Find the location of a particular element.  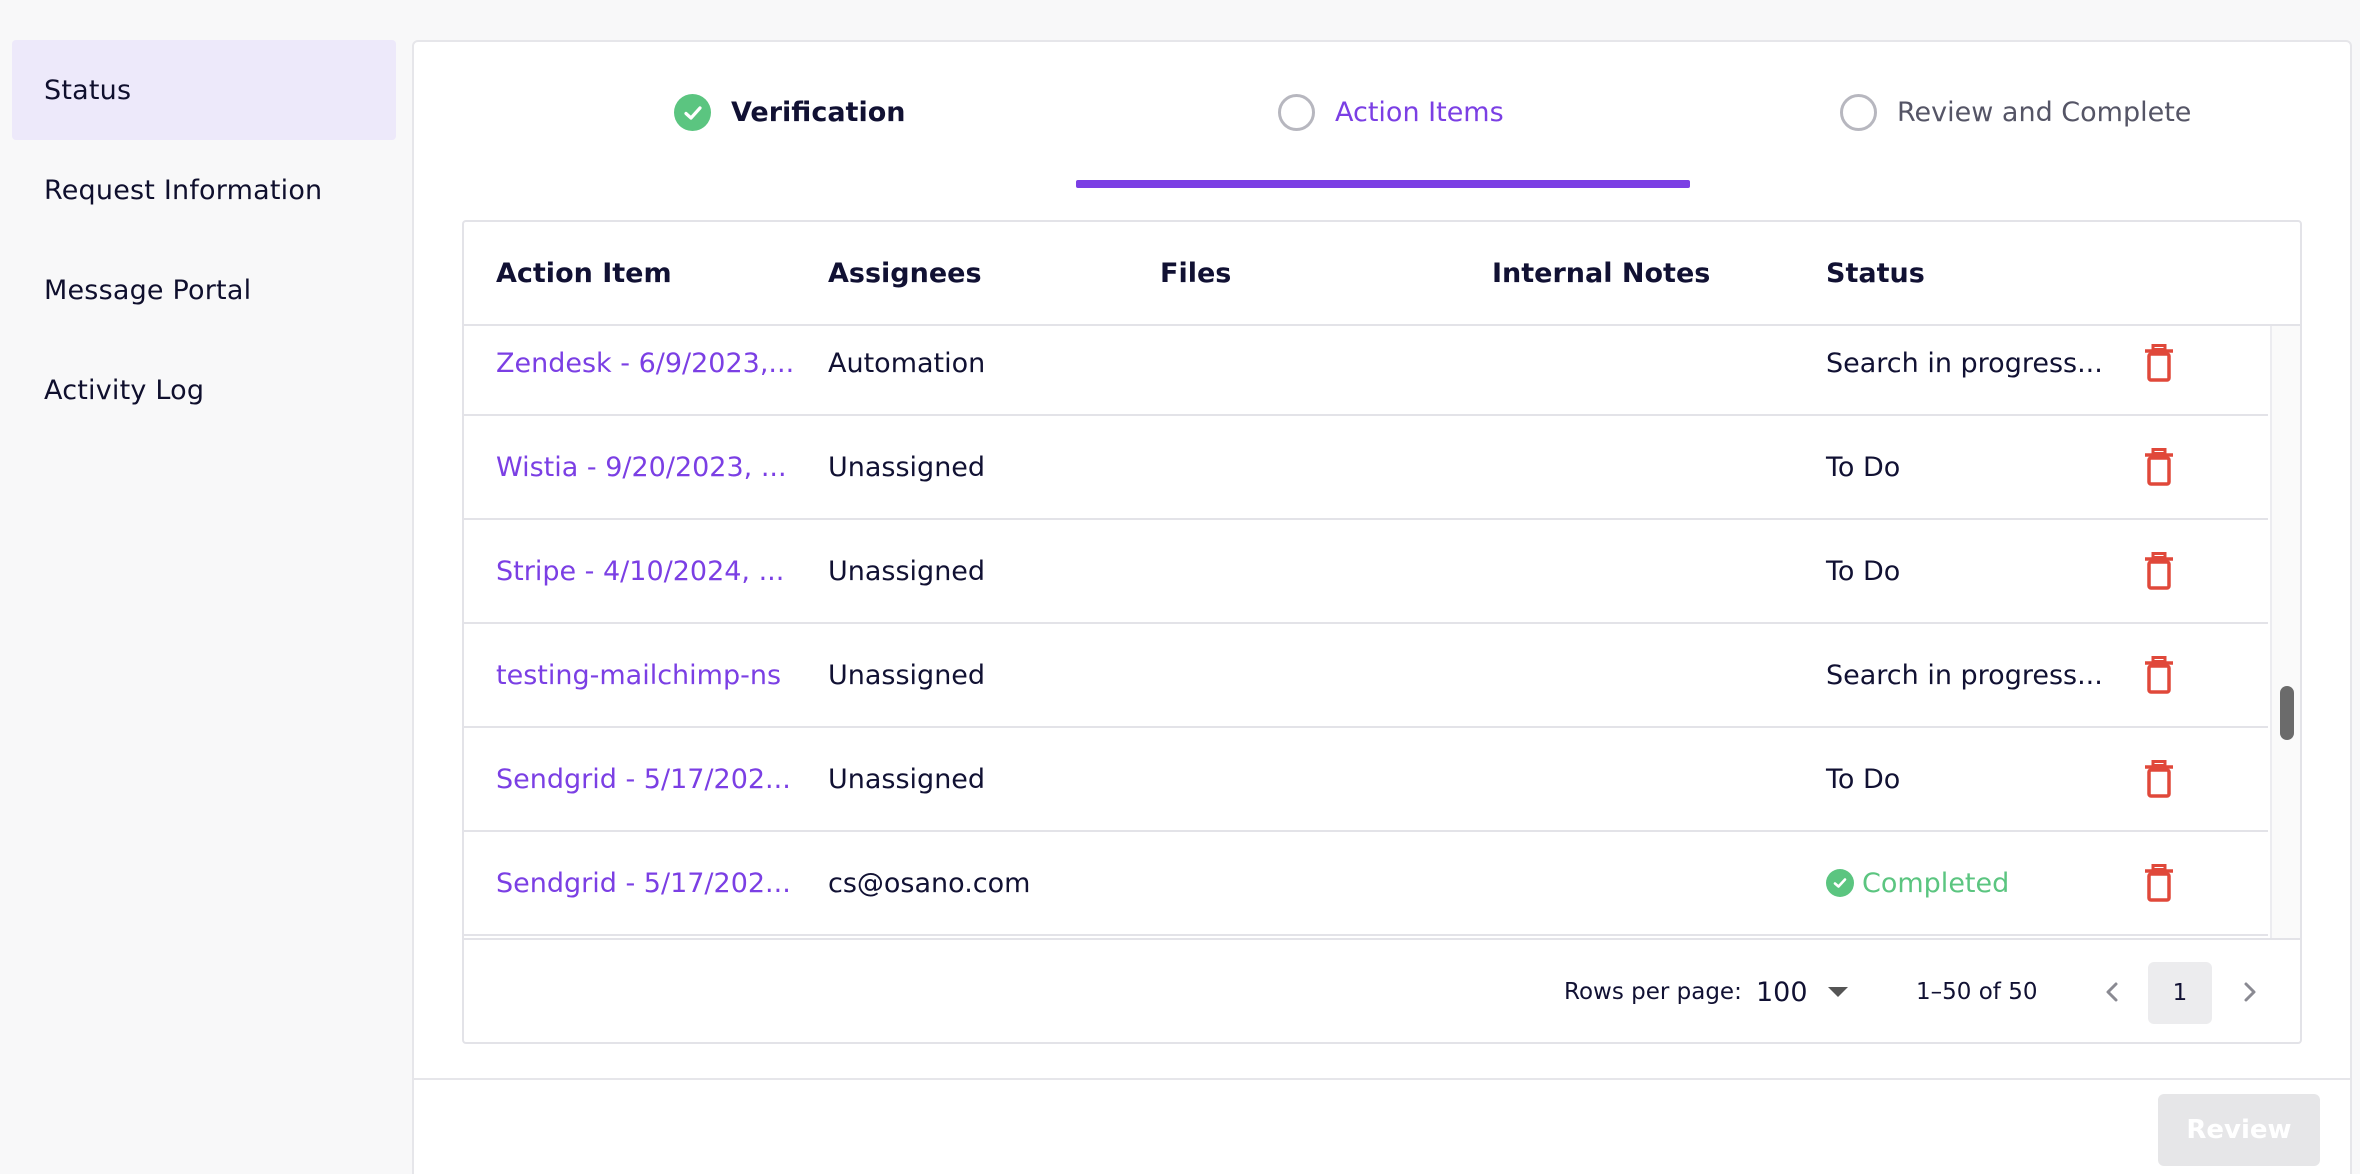

rows-per-page-label: Rows per page: is located at coordinates (1653, 992).